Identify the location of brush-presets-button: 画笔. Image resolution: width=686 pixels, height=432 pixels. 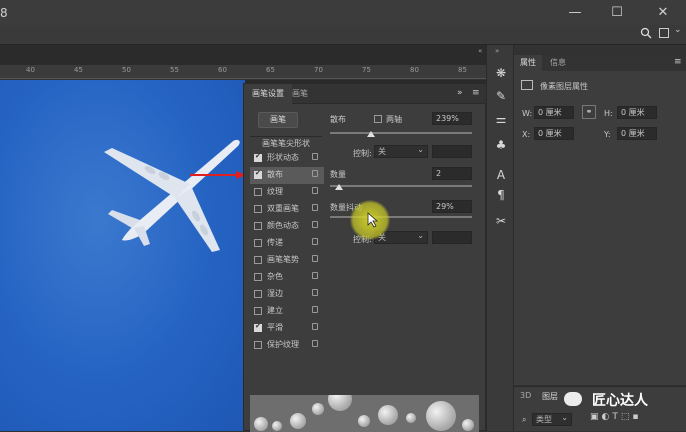
(278, 120).